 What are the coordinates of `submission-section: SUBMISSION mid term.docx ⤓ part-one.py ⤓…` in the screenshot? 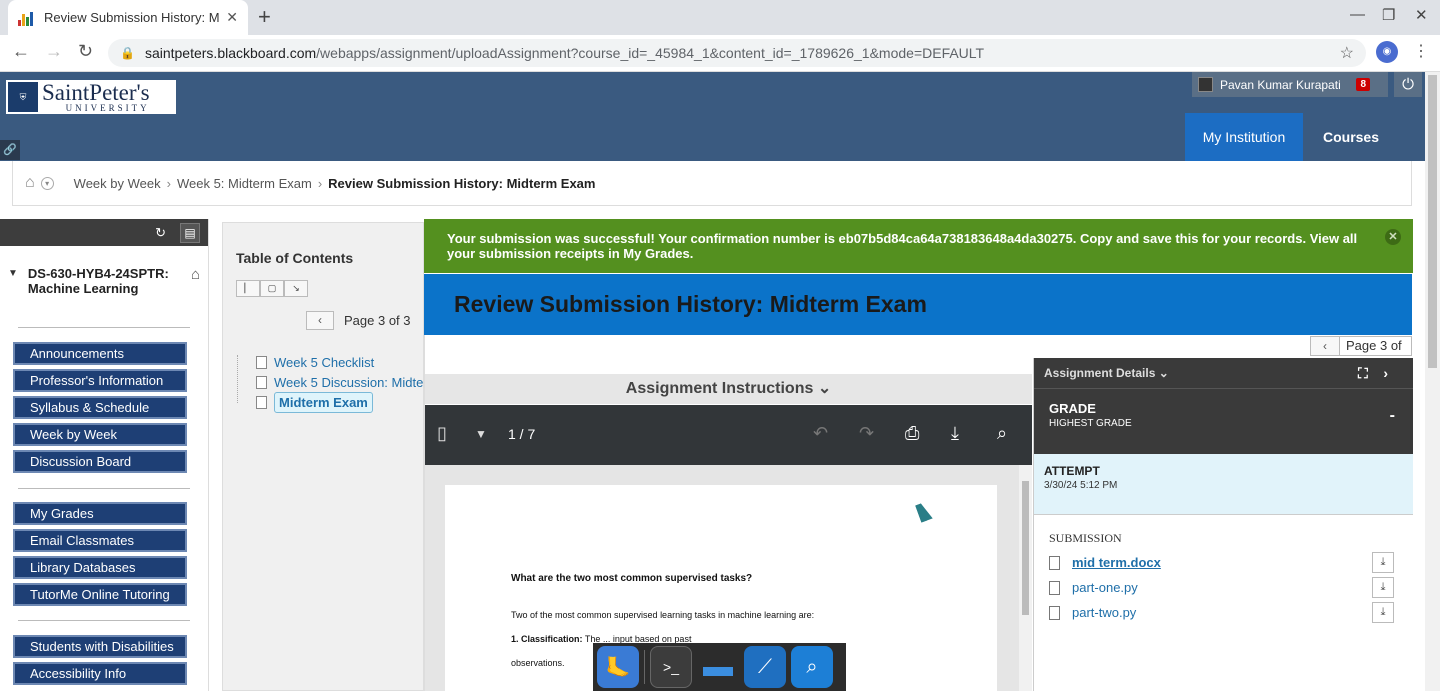 It's located at (1223, 569).